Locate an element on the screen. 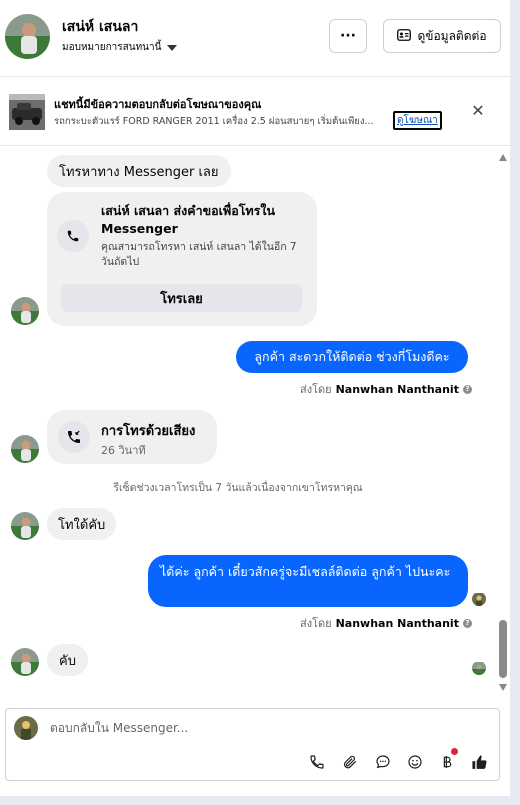 Image resolution: width=520 pixels, height=805 pixels. view-contact-button: ดูข้อมูลติดต่อ is located at coordinates (442, 36).